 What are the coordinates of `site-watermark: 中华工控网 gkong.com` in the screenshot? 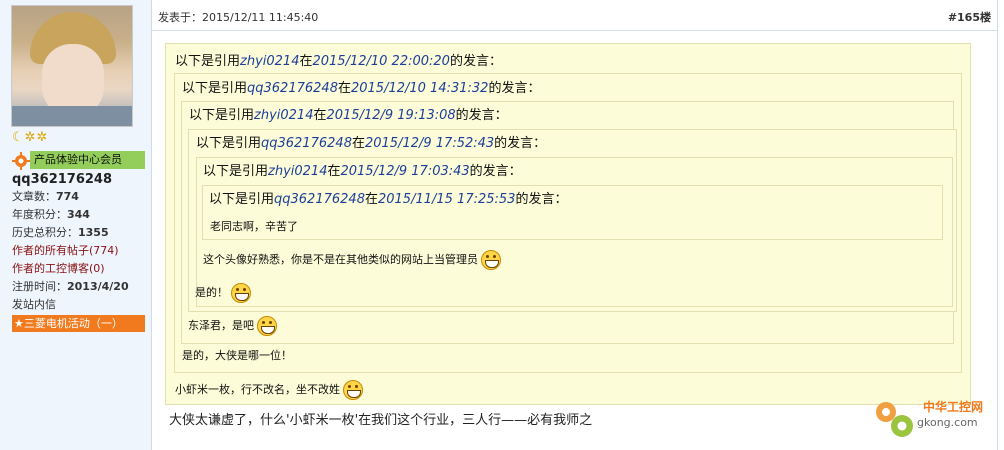 It's located at (935, 419).